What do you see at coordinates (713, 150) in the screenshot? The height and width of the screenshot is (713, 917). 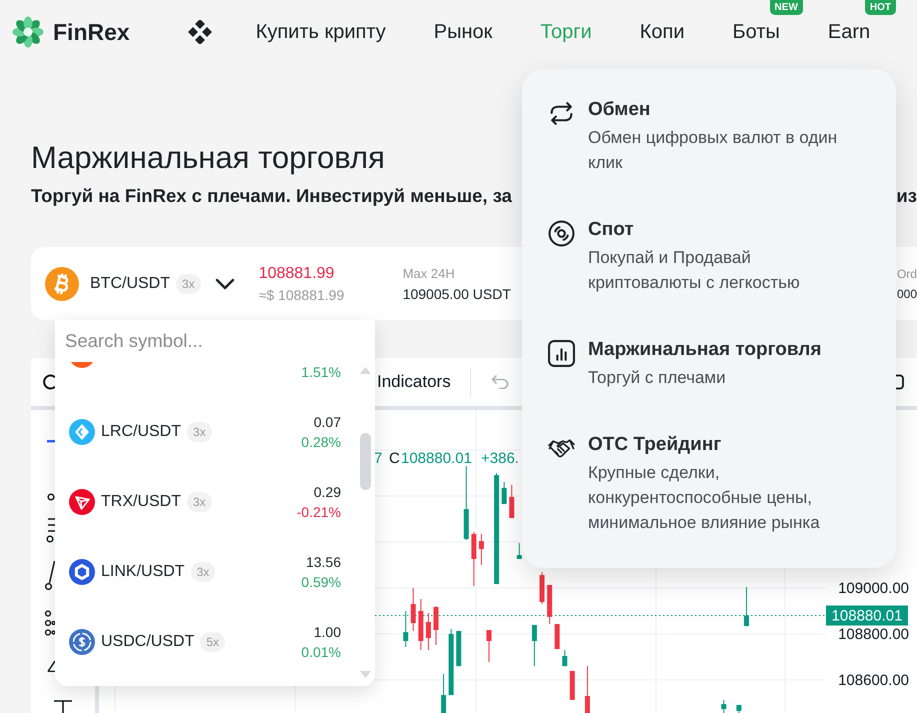 I see `menu-item-description: Обмен цифровых валют в один клик` at bounding box center [713, 150].